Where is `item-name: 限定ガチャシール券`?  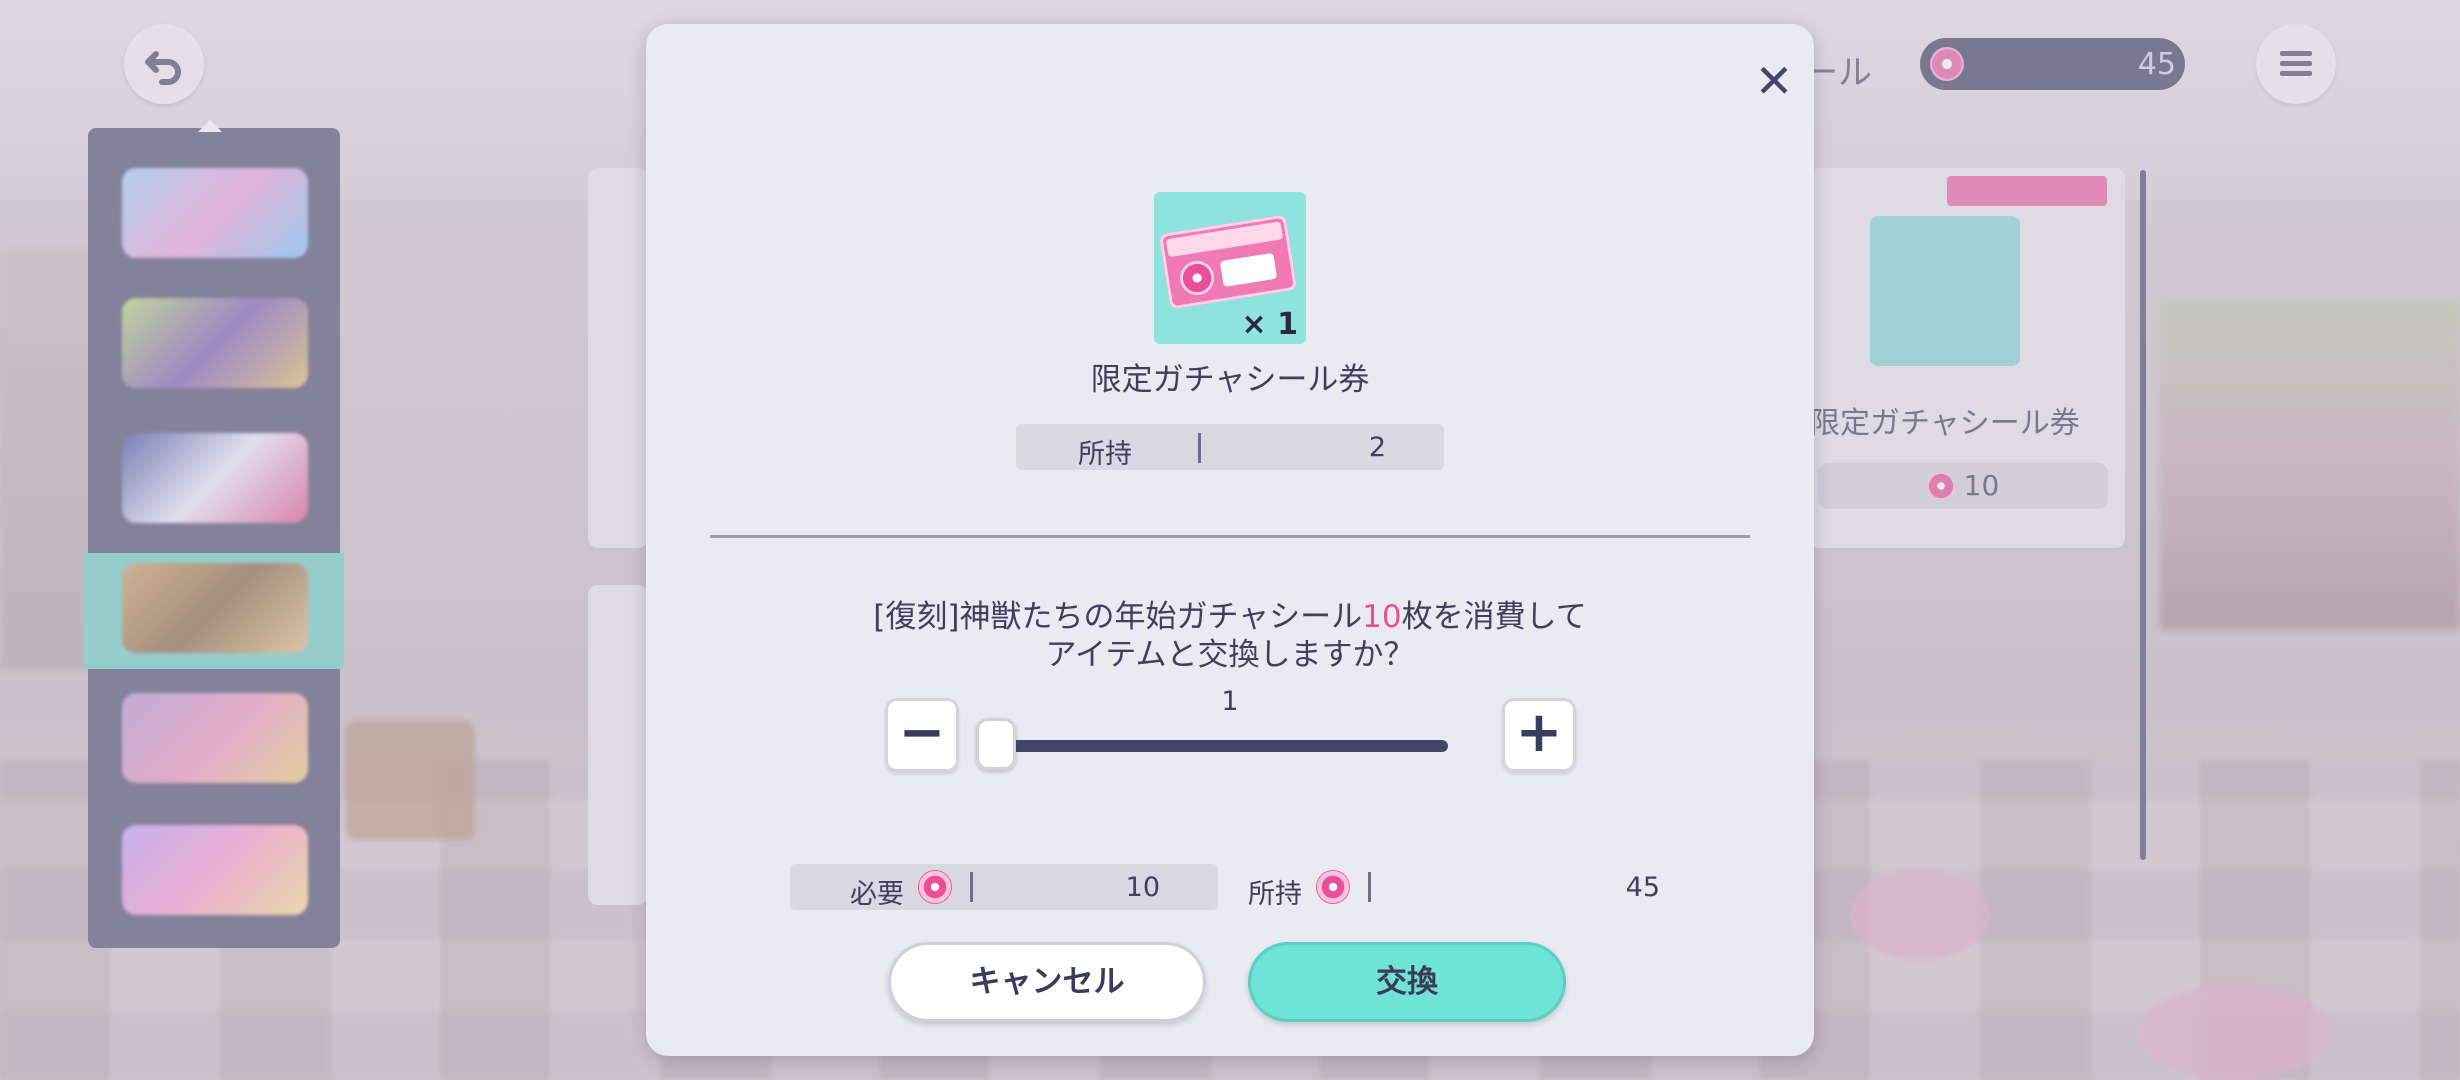 item-name: 限定ガチャシール券 is located at coordinates (1230, 380).